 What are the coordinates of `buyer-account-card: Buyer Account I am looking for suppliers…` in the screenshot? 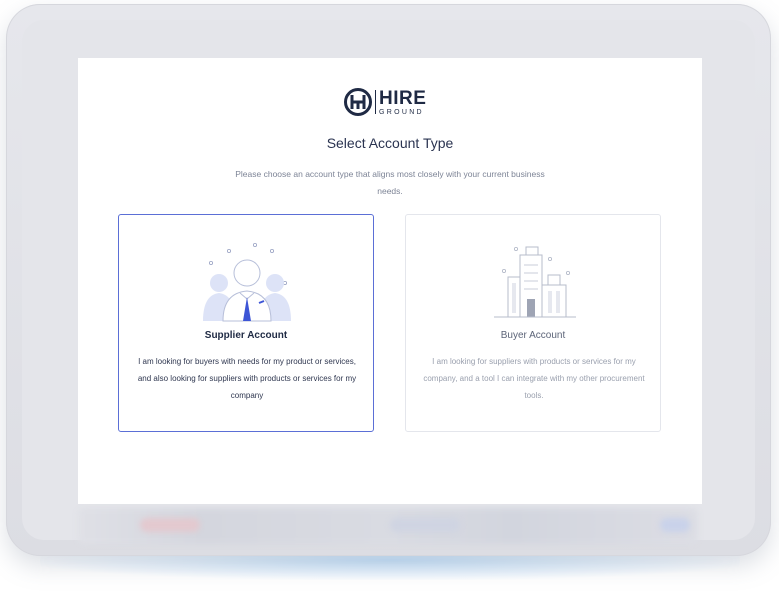 It's located at (533, 323).